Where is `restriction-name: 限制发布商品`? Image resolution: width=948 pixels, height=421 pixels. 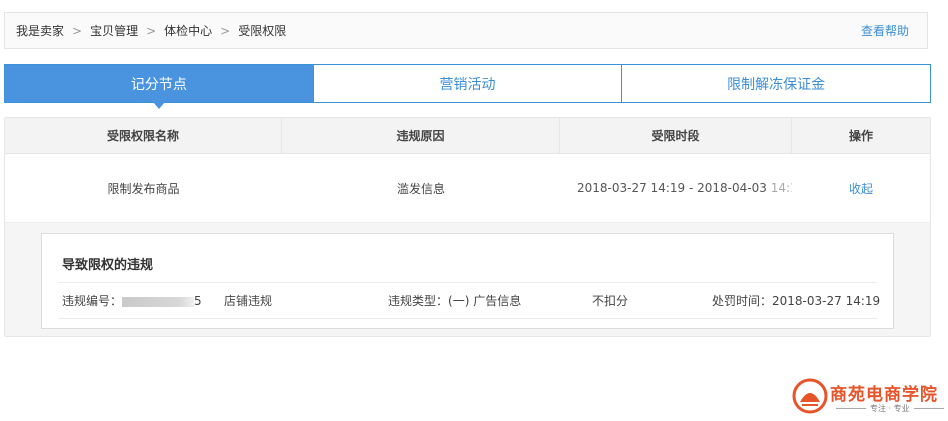
restriction-name: 限制发布商品 is located at coordinates (143, 188).